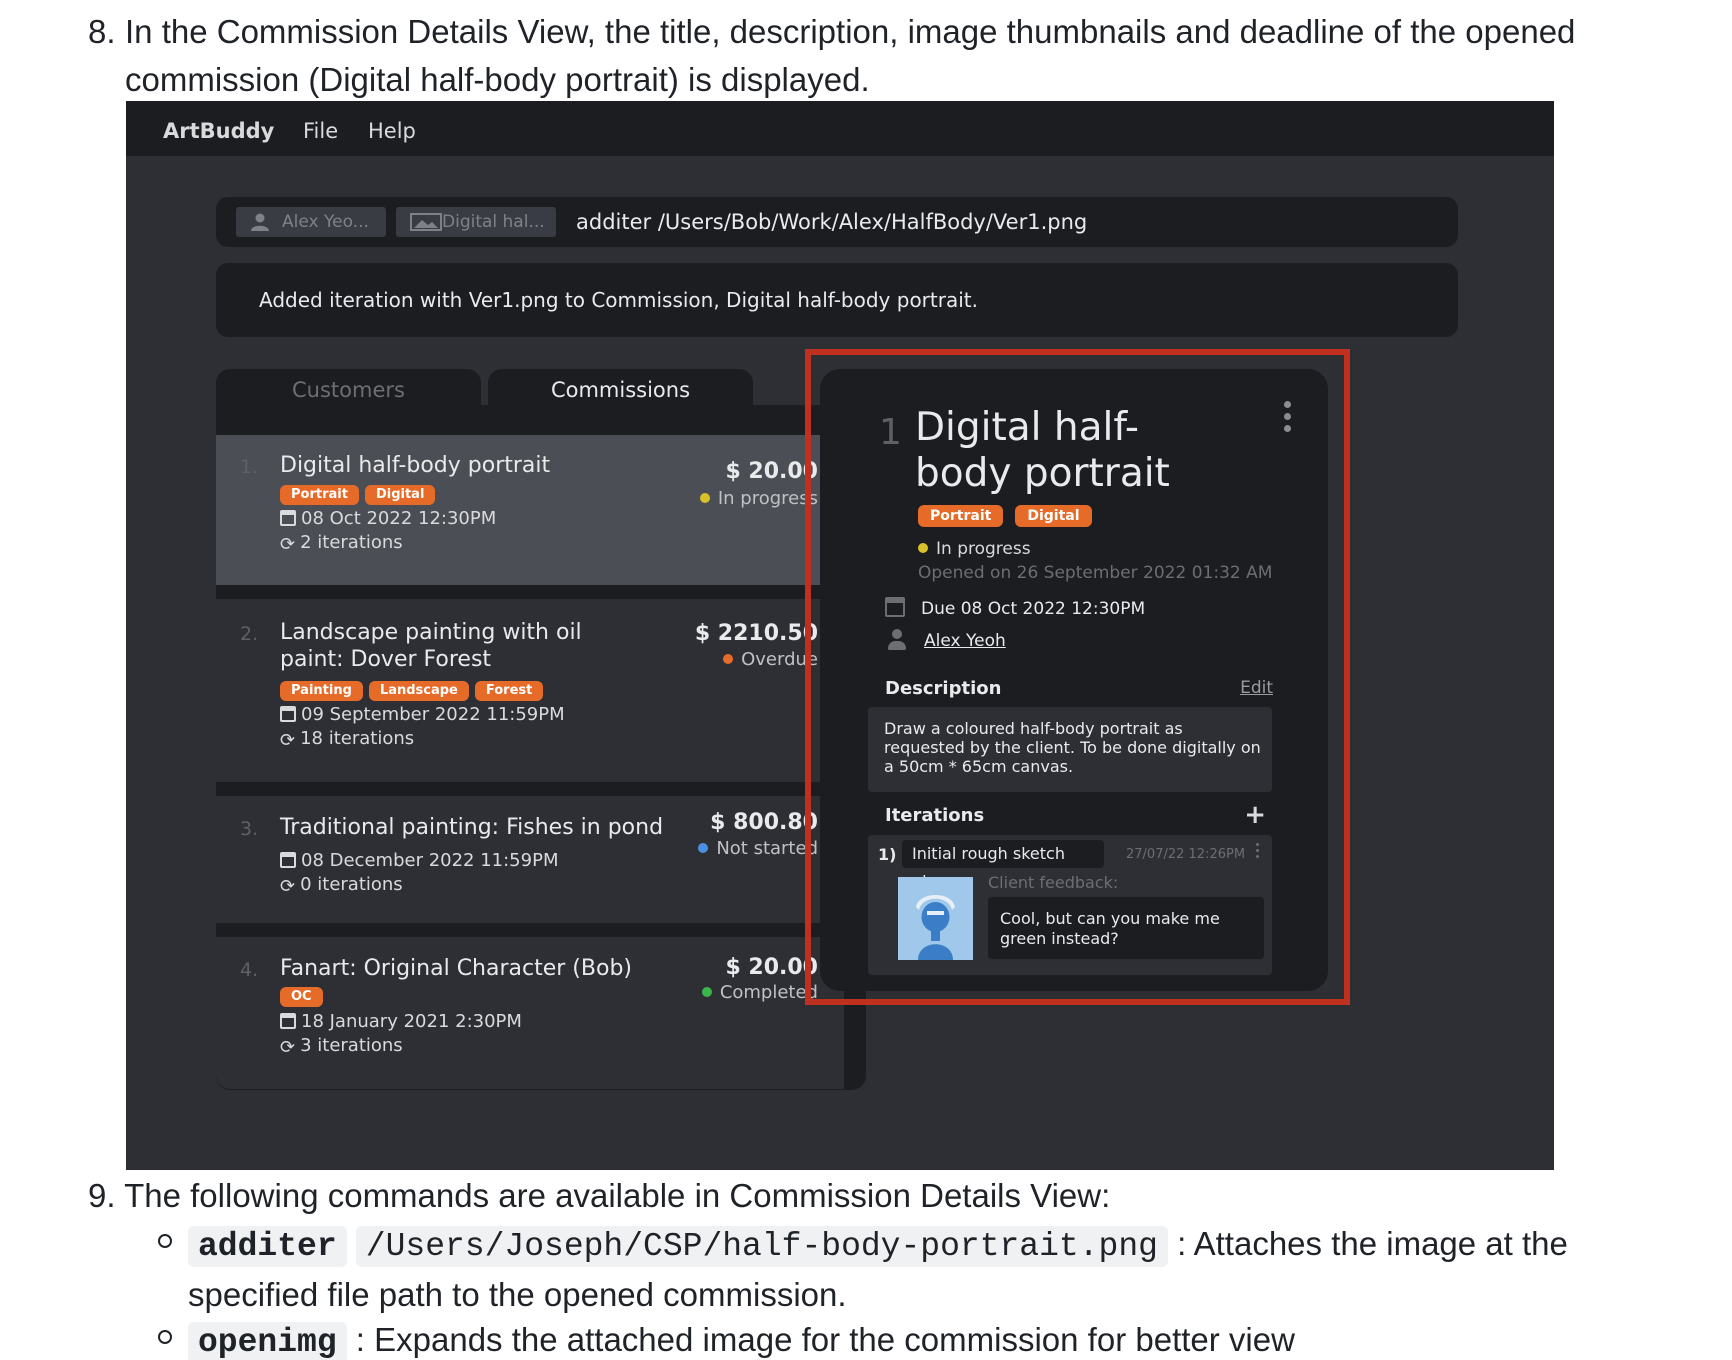 This screenshot has height=1360, width=1732. Describe the element at coordinates (890, 432) in the screenshot. I see `detail-index: 1` at that location.